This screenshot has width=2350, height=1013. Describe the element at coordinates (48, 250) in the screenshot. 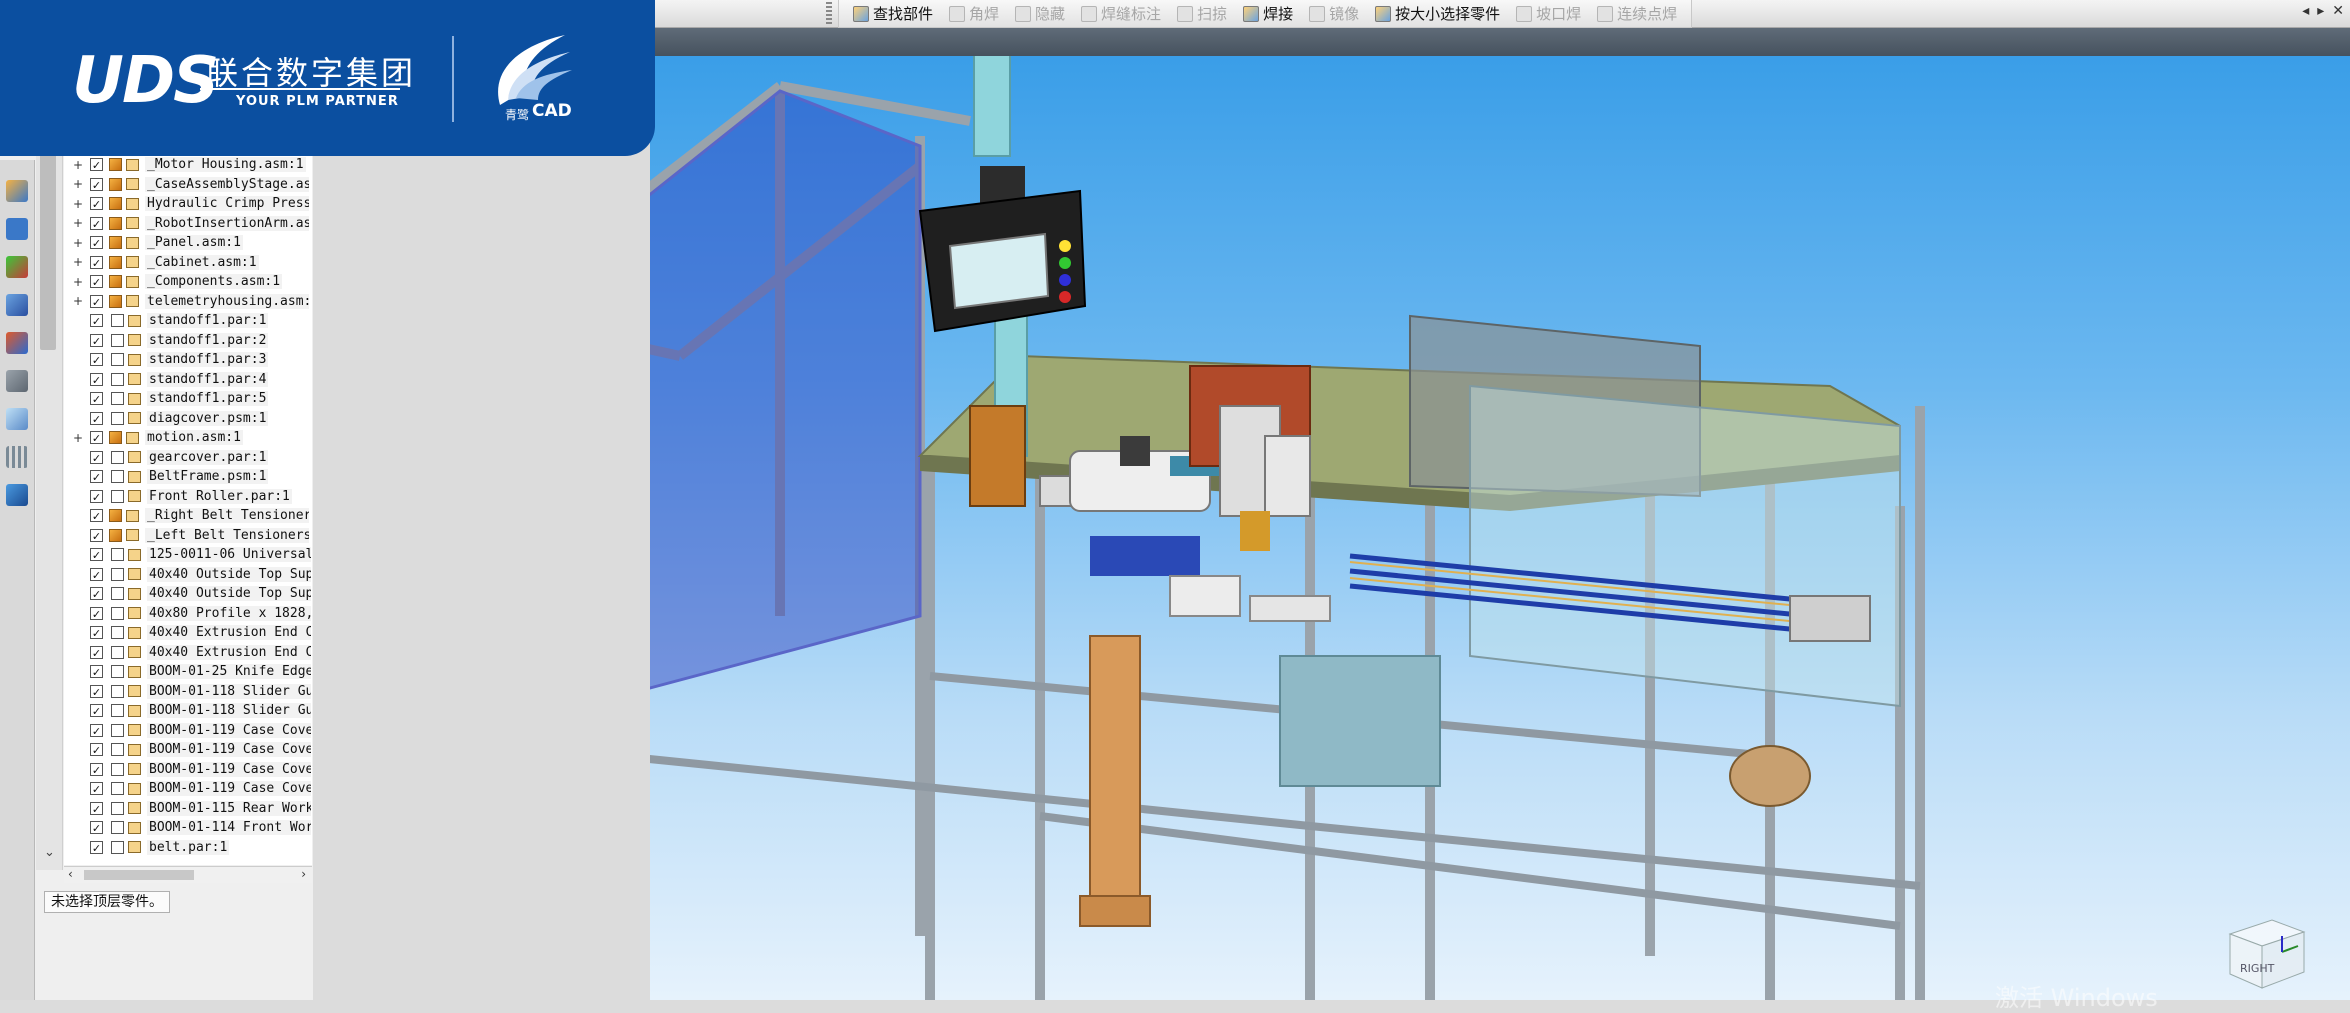

I see `tree-vscroll-thumb` at that location.